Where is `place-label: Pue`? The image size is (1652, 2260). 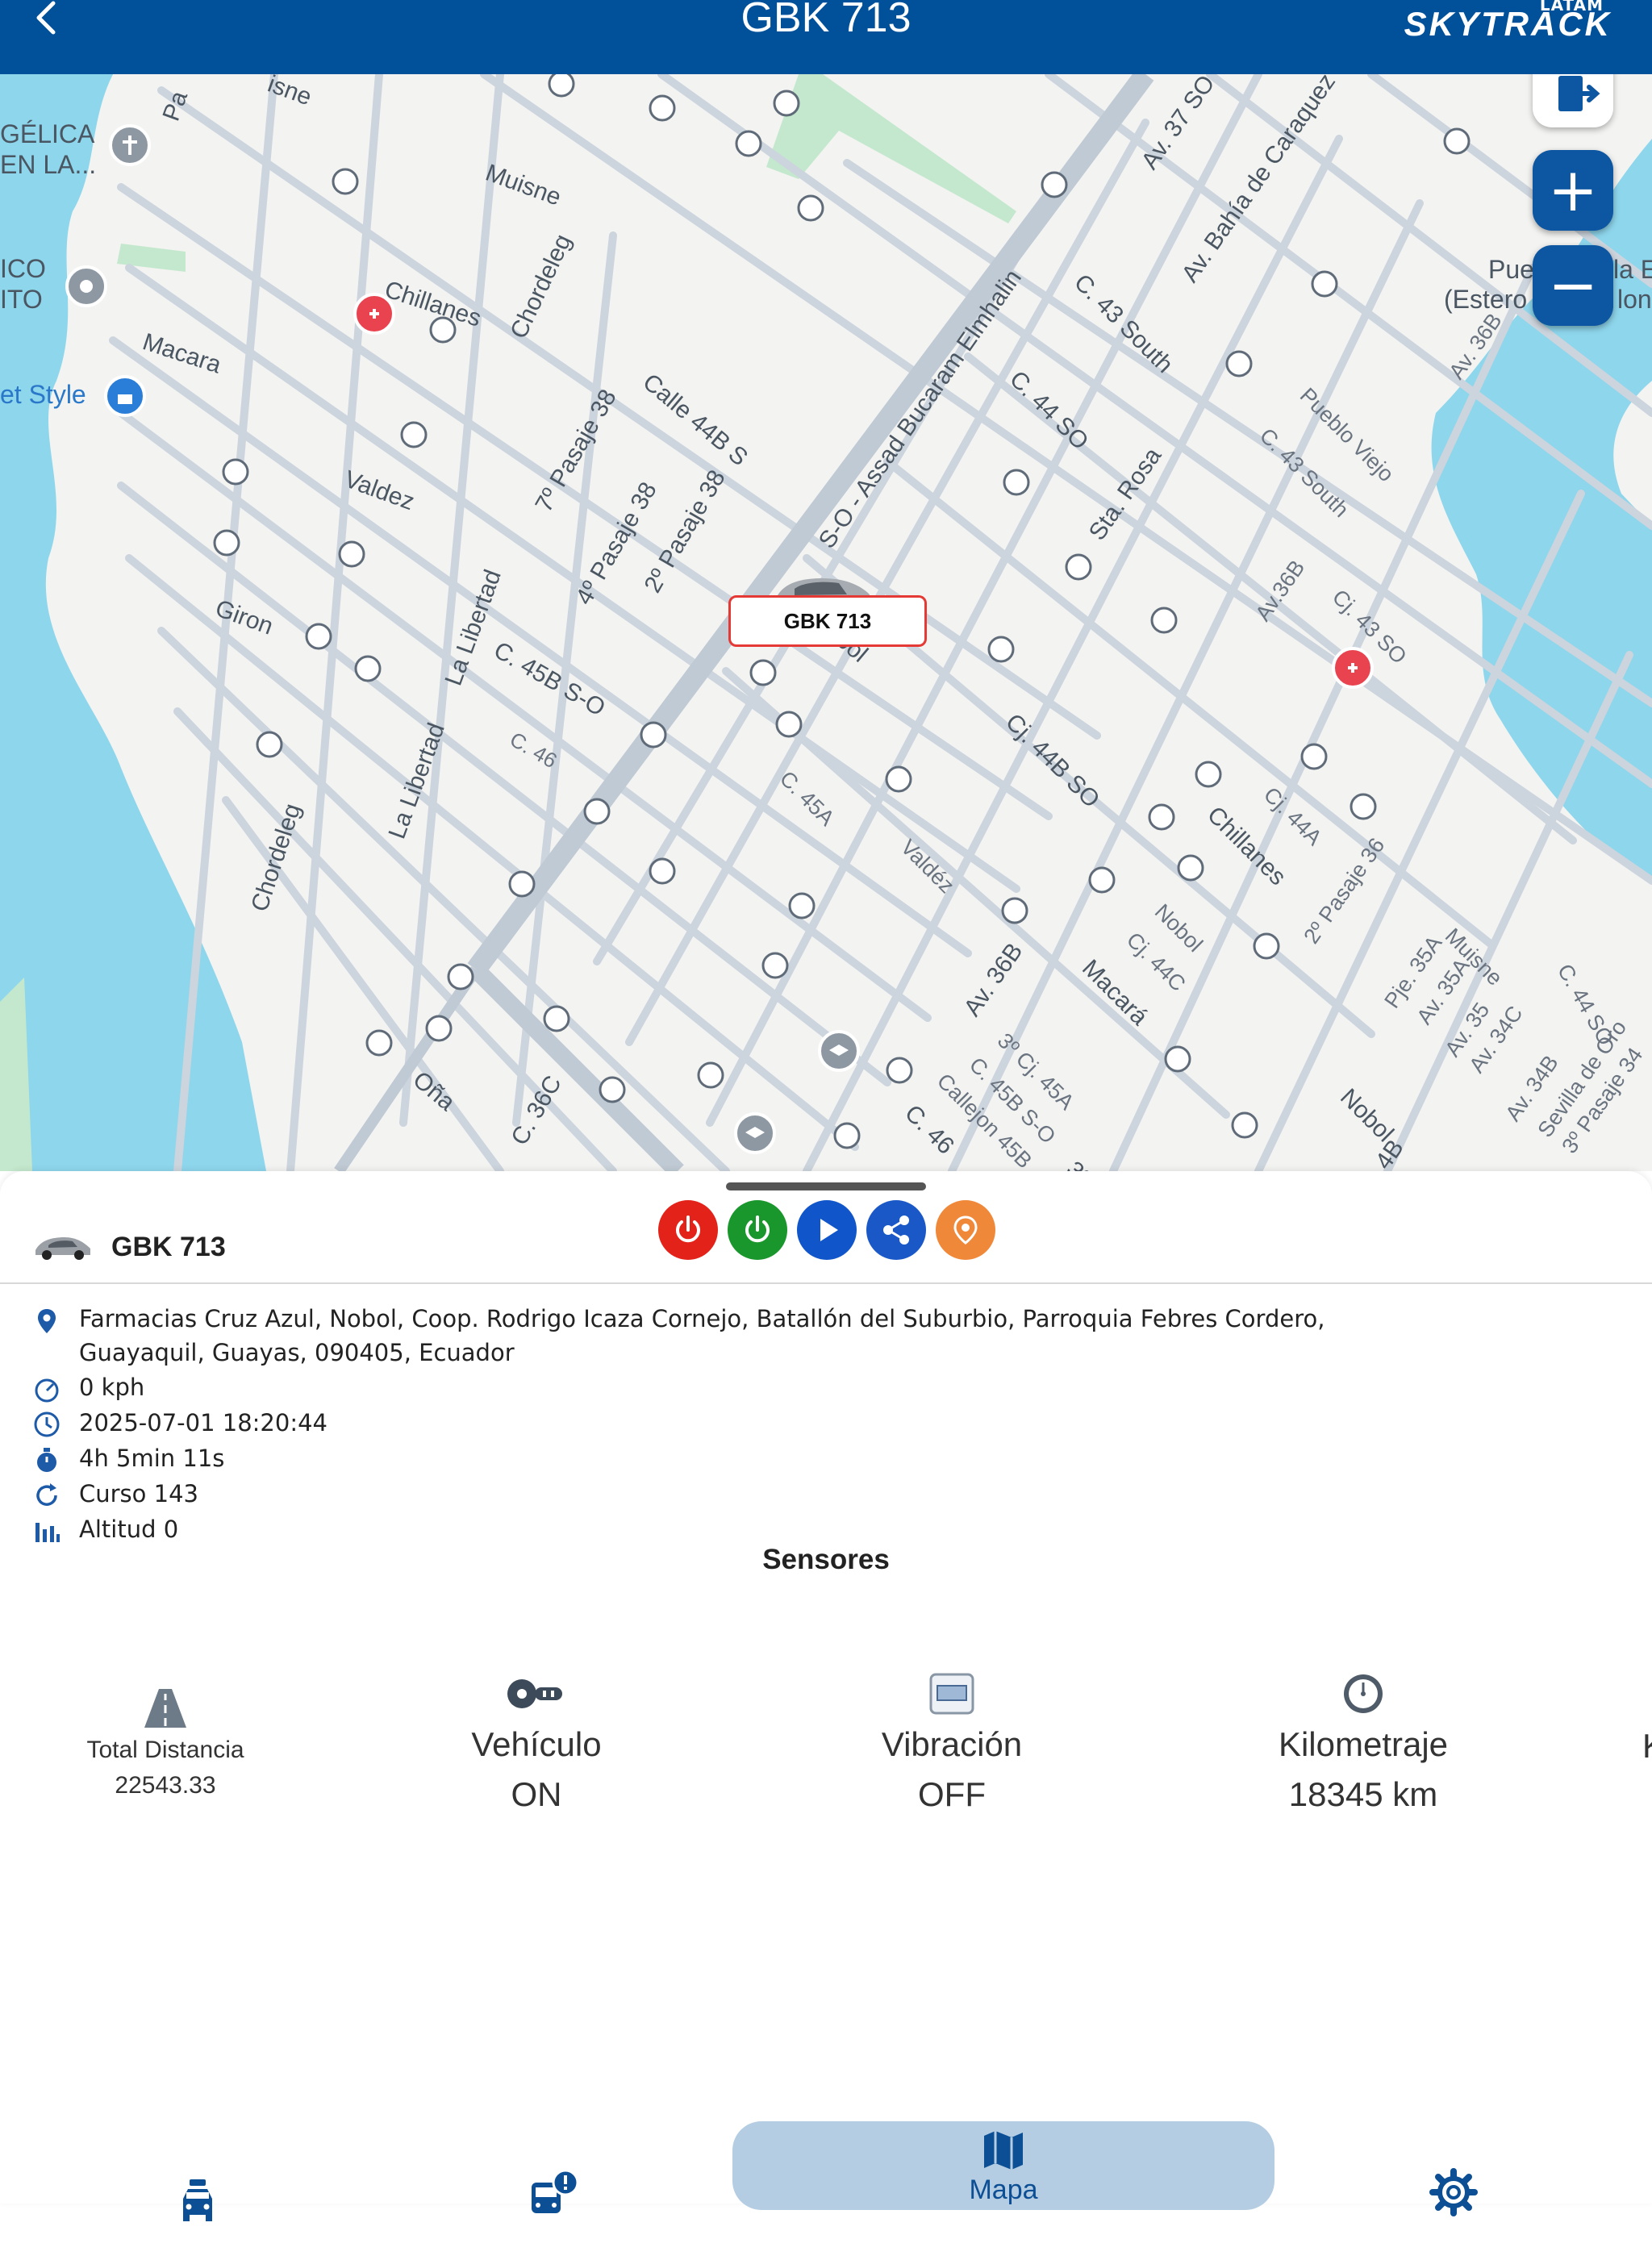
place-label: Pue is located at coordinates (1511, 269).